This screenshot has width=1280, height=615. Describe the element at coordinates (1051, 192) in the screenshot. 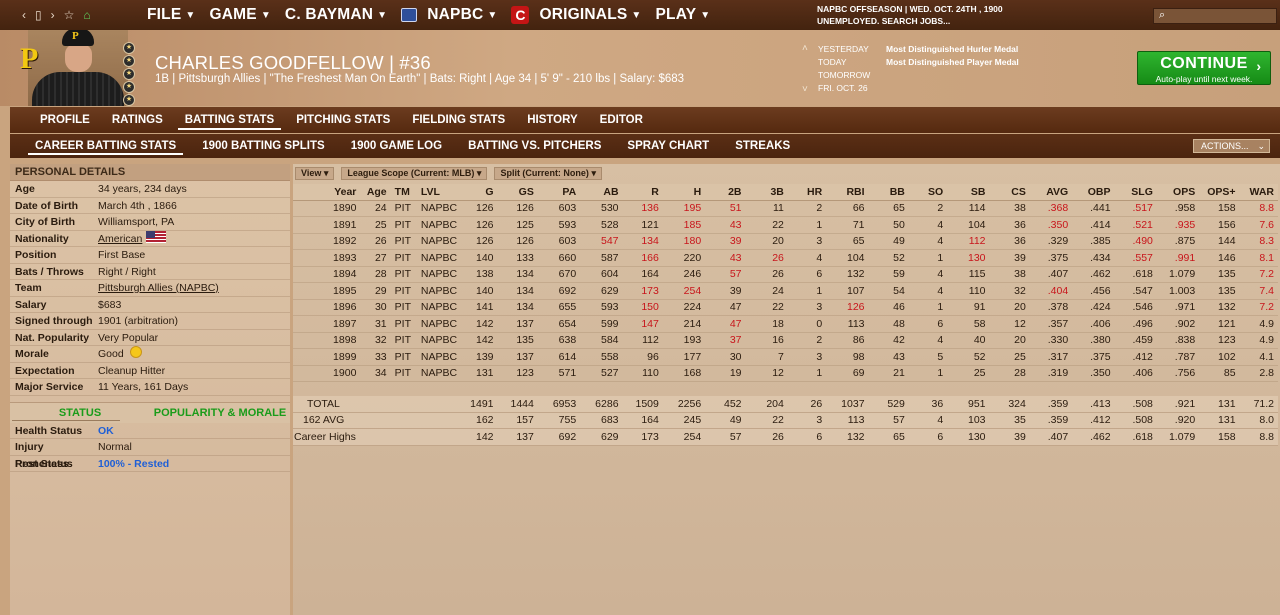

I see `column-header: AVG` at that location.